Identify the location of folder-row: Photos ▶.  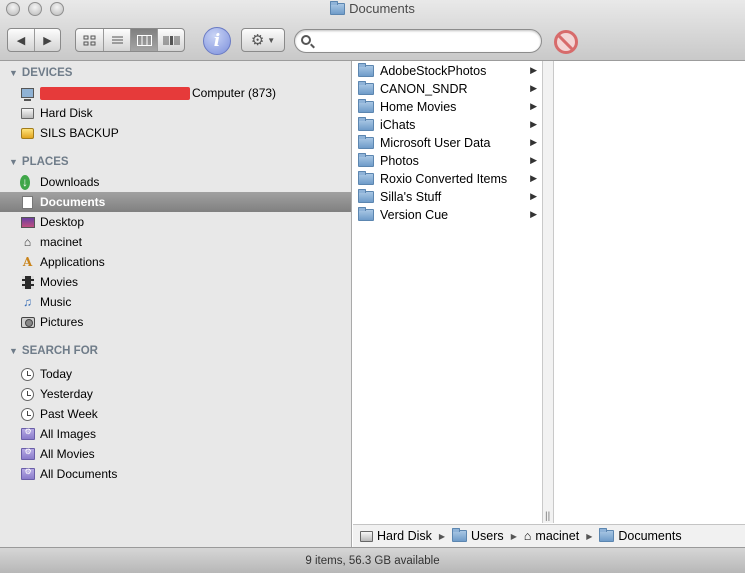
(447, 161).